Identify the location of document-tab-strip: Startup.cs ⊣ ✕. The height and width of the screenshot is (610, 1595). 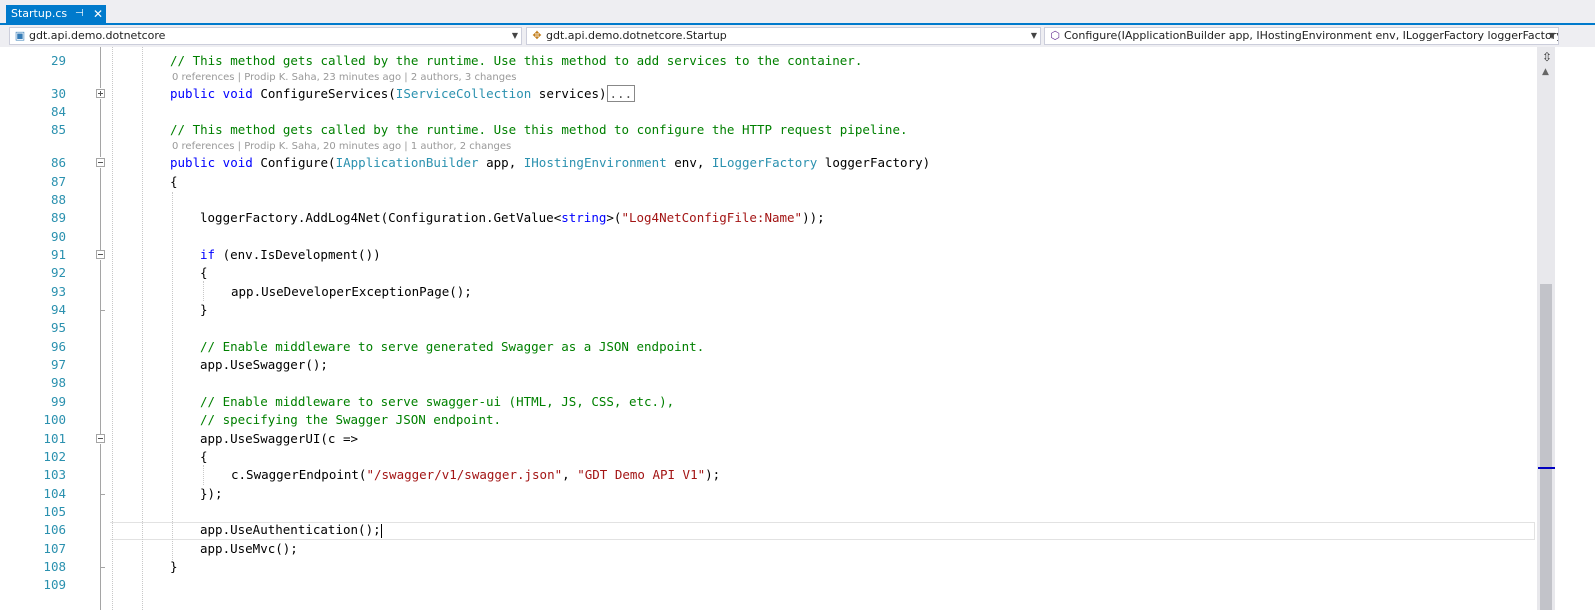
(797, 12).